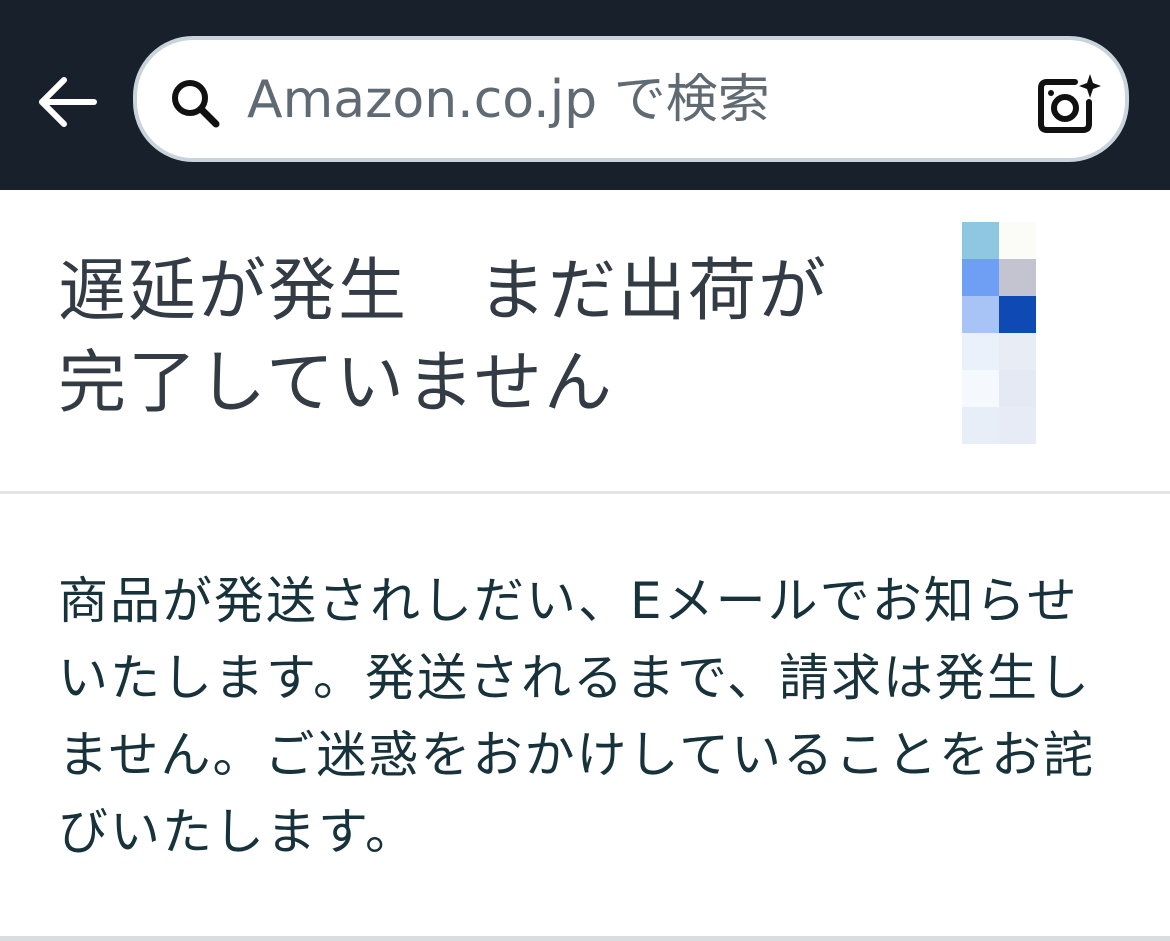 The width and height of the screenshot is (1170, 941). I want to click on product-thumbnail, so click(999, 333).